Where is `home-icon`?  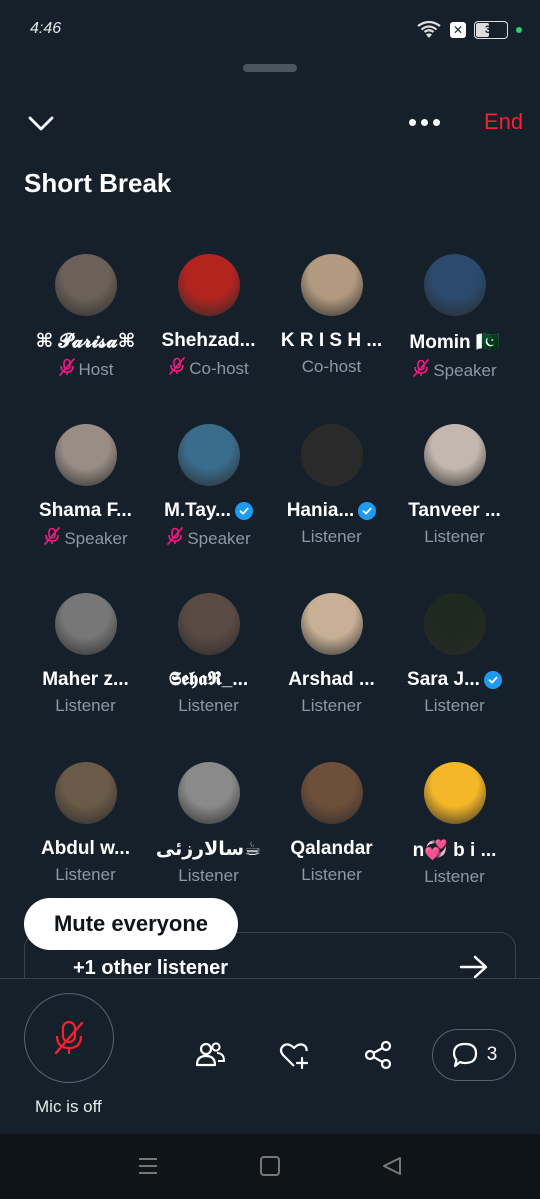
home-icon is located at coordinates (270, 1166).